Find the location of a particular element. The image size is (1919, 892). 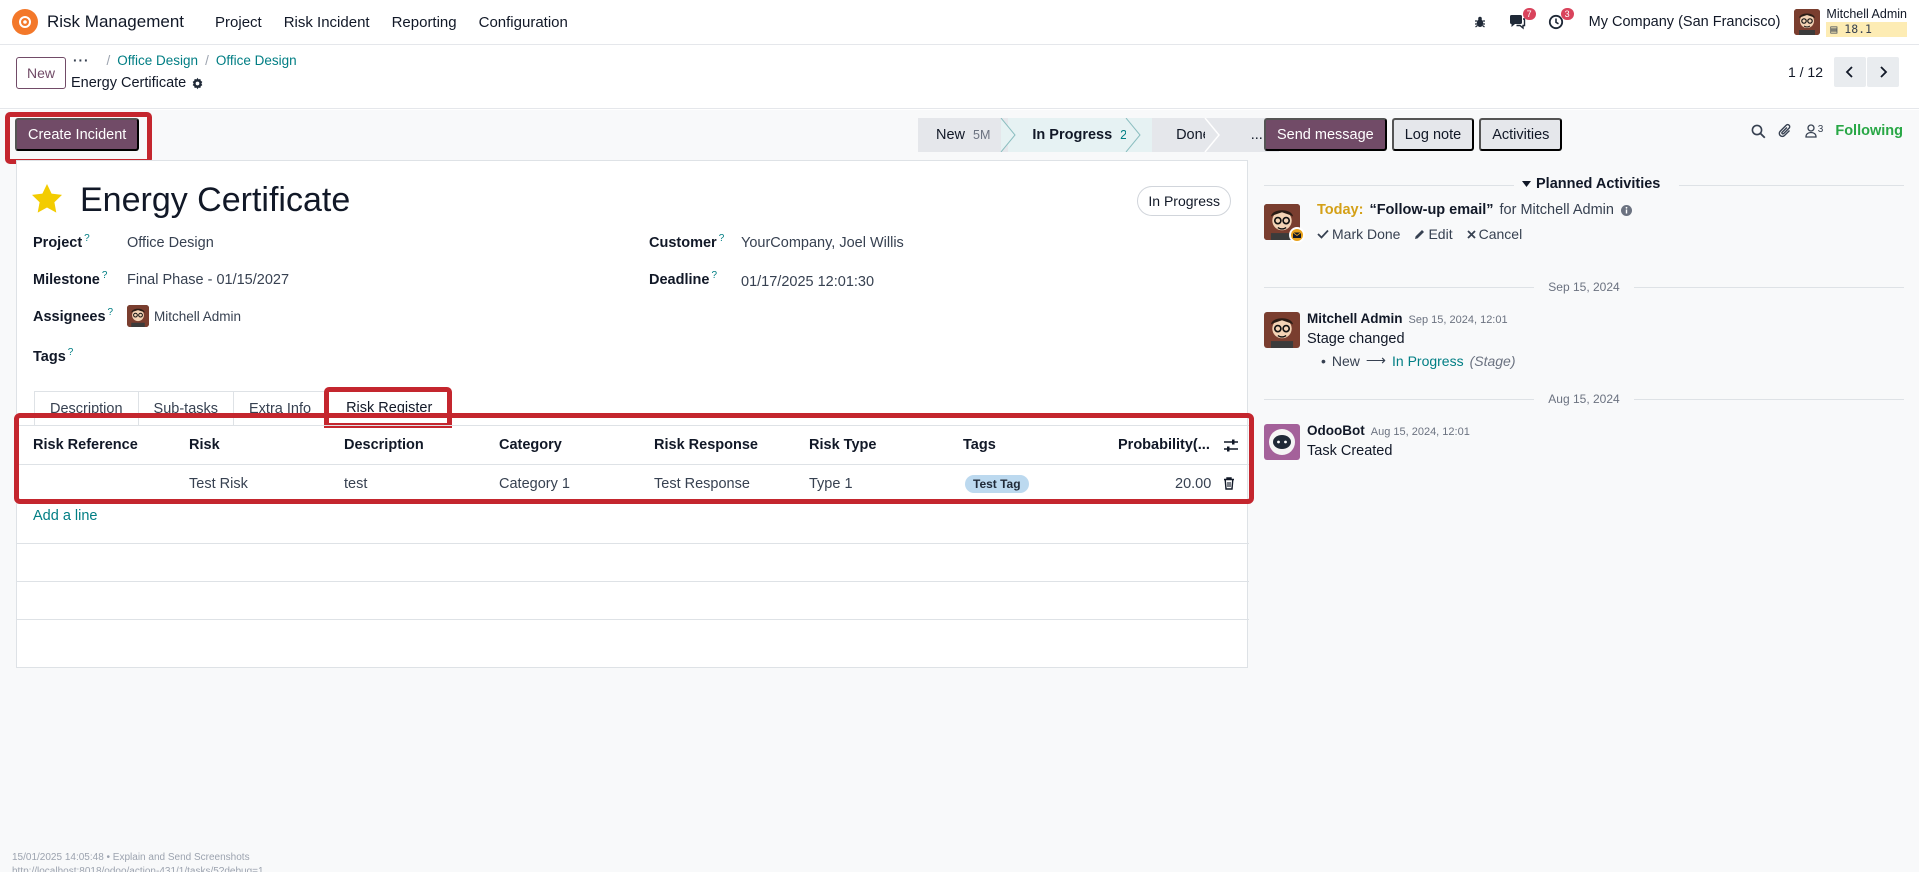

pager-previous-button is located at coordinates (1850, 72).